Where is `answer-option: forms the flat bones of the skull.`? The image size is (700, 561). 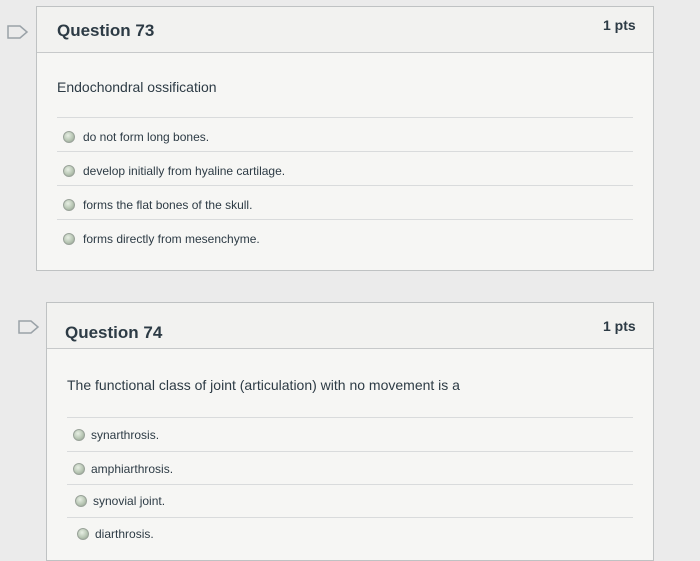 answer-option: forms the flat bones of the skull. is located at coordinates (345, 202).